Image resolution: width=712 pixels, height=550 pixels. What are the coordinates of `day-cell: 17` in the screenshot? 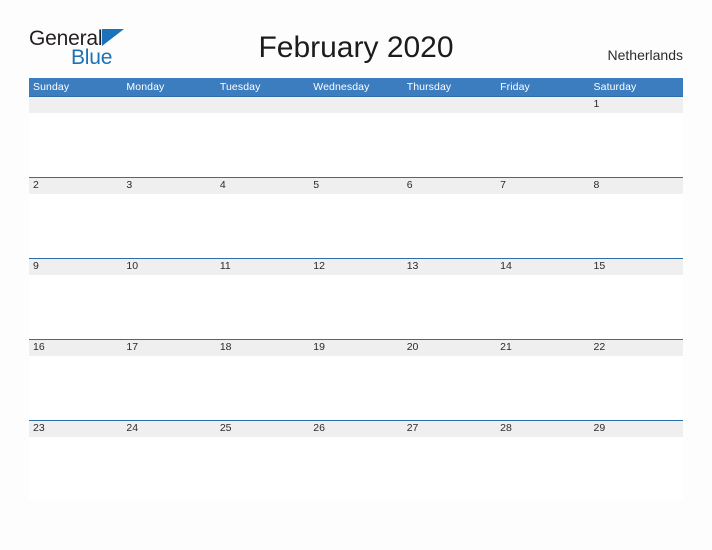 It's located at (168, 348).